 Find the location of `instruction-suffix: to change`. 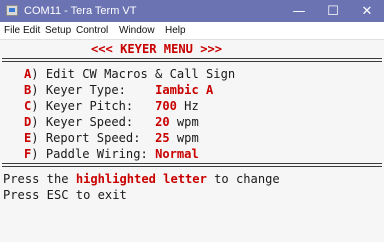

instruction-suffix: to change is located at coordinates (243, 179).